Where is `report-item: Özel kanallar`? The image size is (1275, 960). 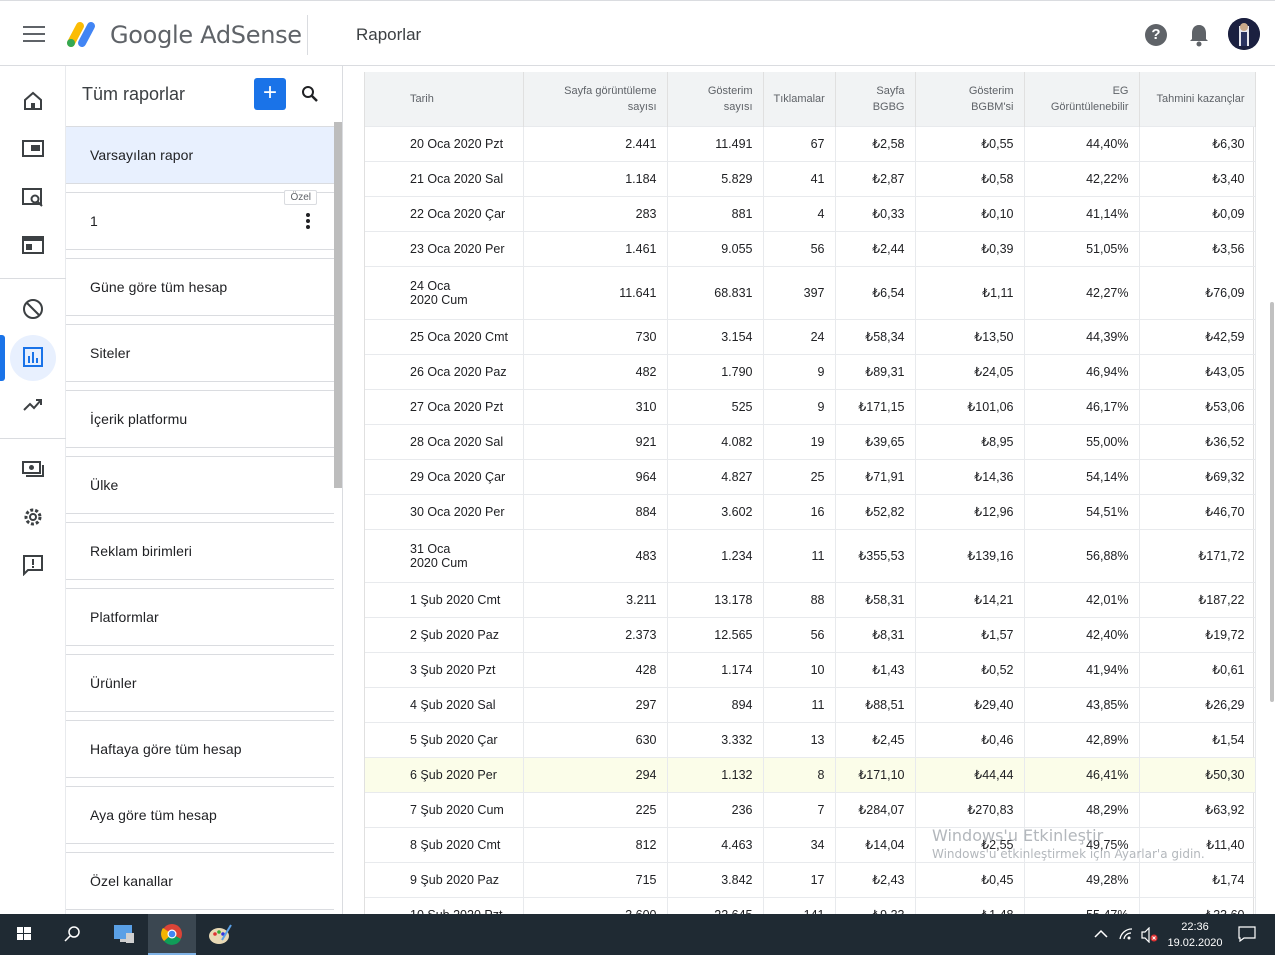 report-item: Özel kanallar is located at coordinates (200, 881).